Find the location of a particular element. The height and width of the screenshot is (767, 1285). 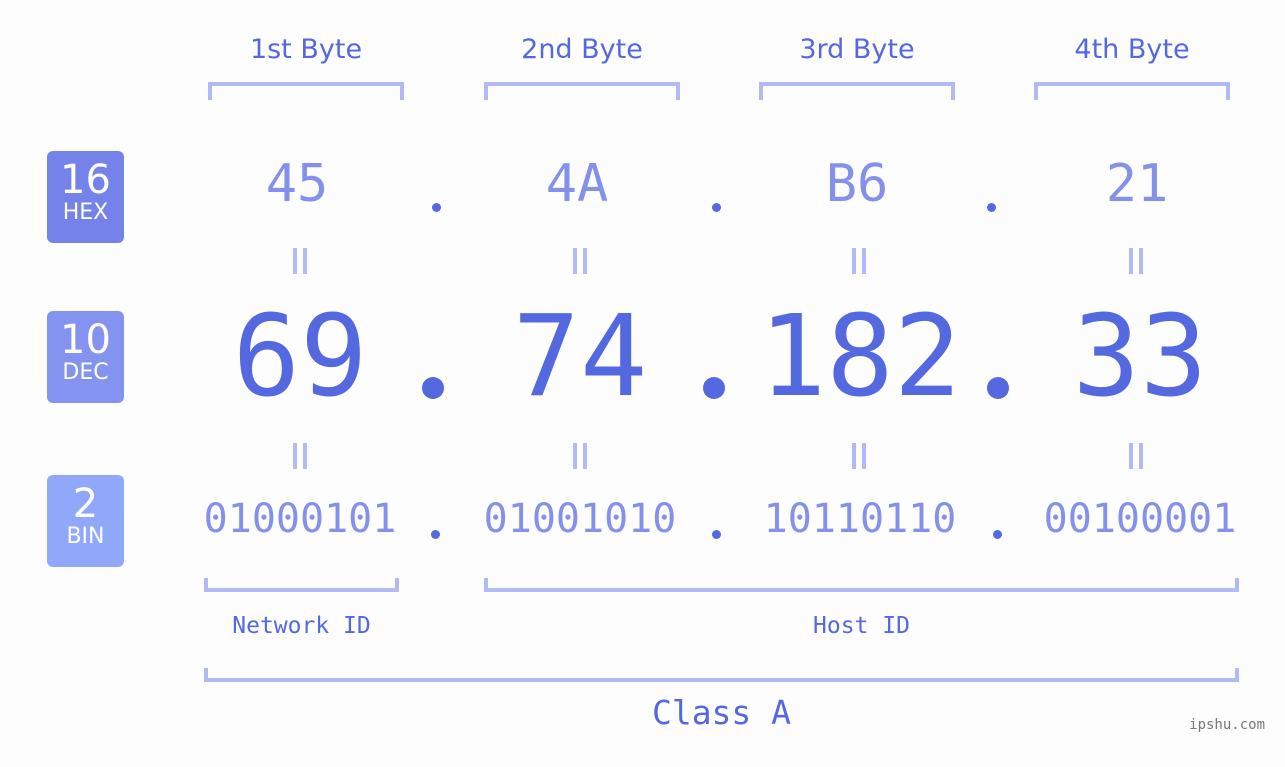

class-label: Class A is located at coordinates (721, 712).